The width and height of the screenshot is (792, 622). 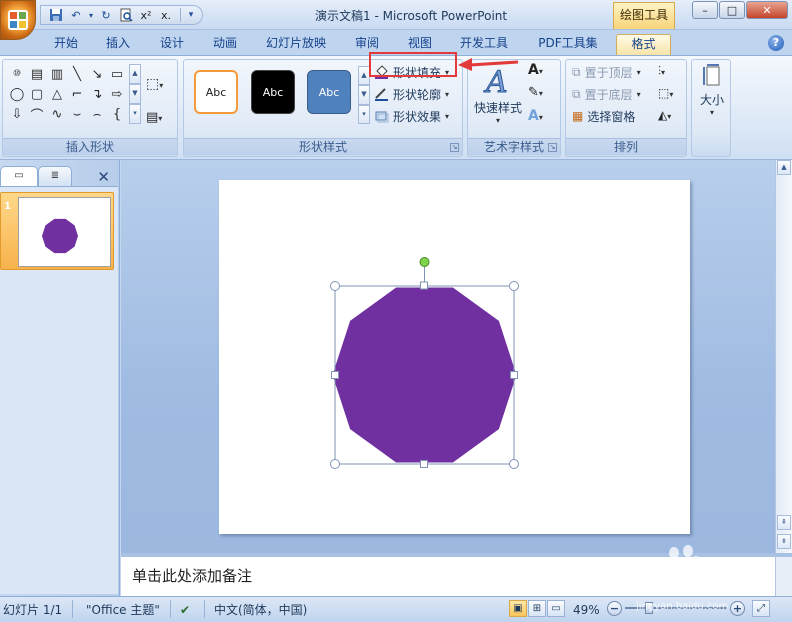 What do you see at coordinates (329, 92) in the screenshot?
I see `shape-style-blue: Abc` at bounding box center [329, 92].